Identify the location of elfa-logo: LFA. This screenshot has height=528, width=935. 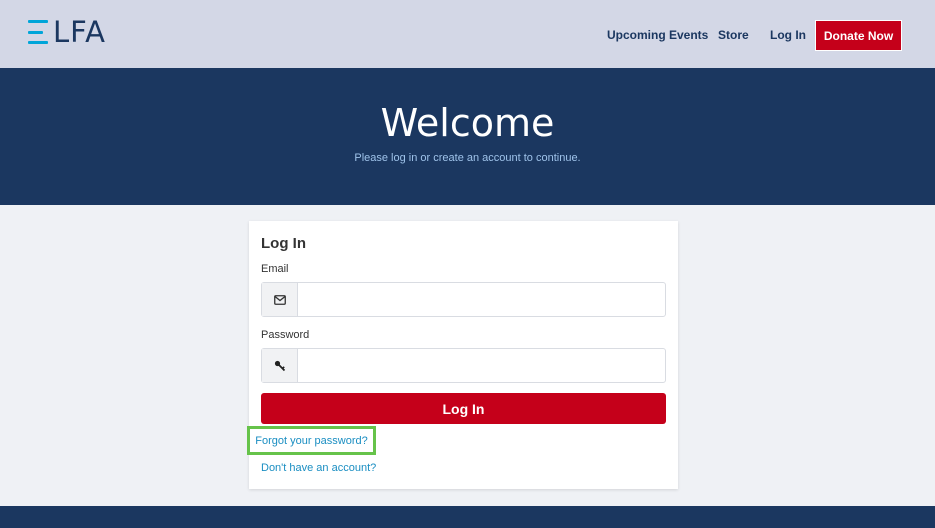
(67, 32).